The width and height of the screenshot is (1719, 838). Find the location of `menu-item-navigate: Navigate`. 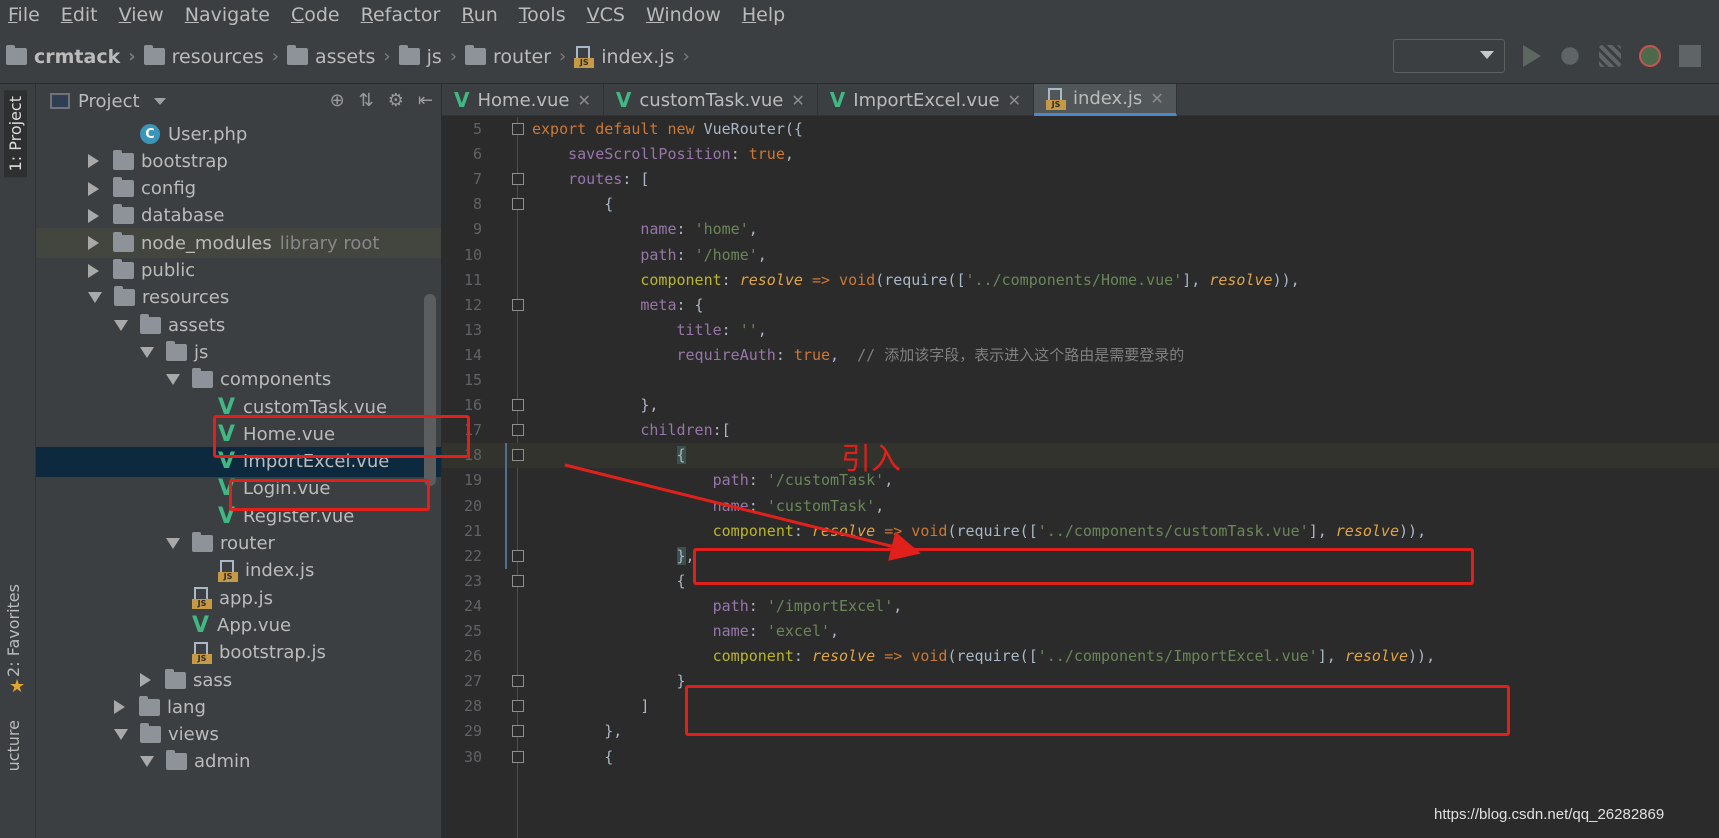

menu-item-navigate: Navigate is located at coordinates (227, 15).